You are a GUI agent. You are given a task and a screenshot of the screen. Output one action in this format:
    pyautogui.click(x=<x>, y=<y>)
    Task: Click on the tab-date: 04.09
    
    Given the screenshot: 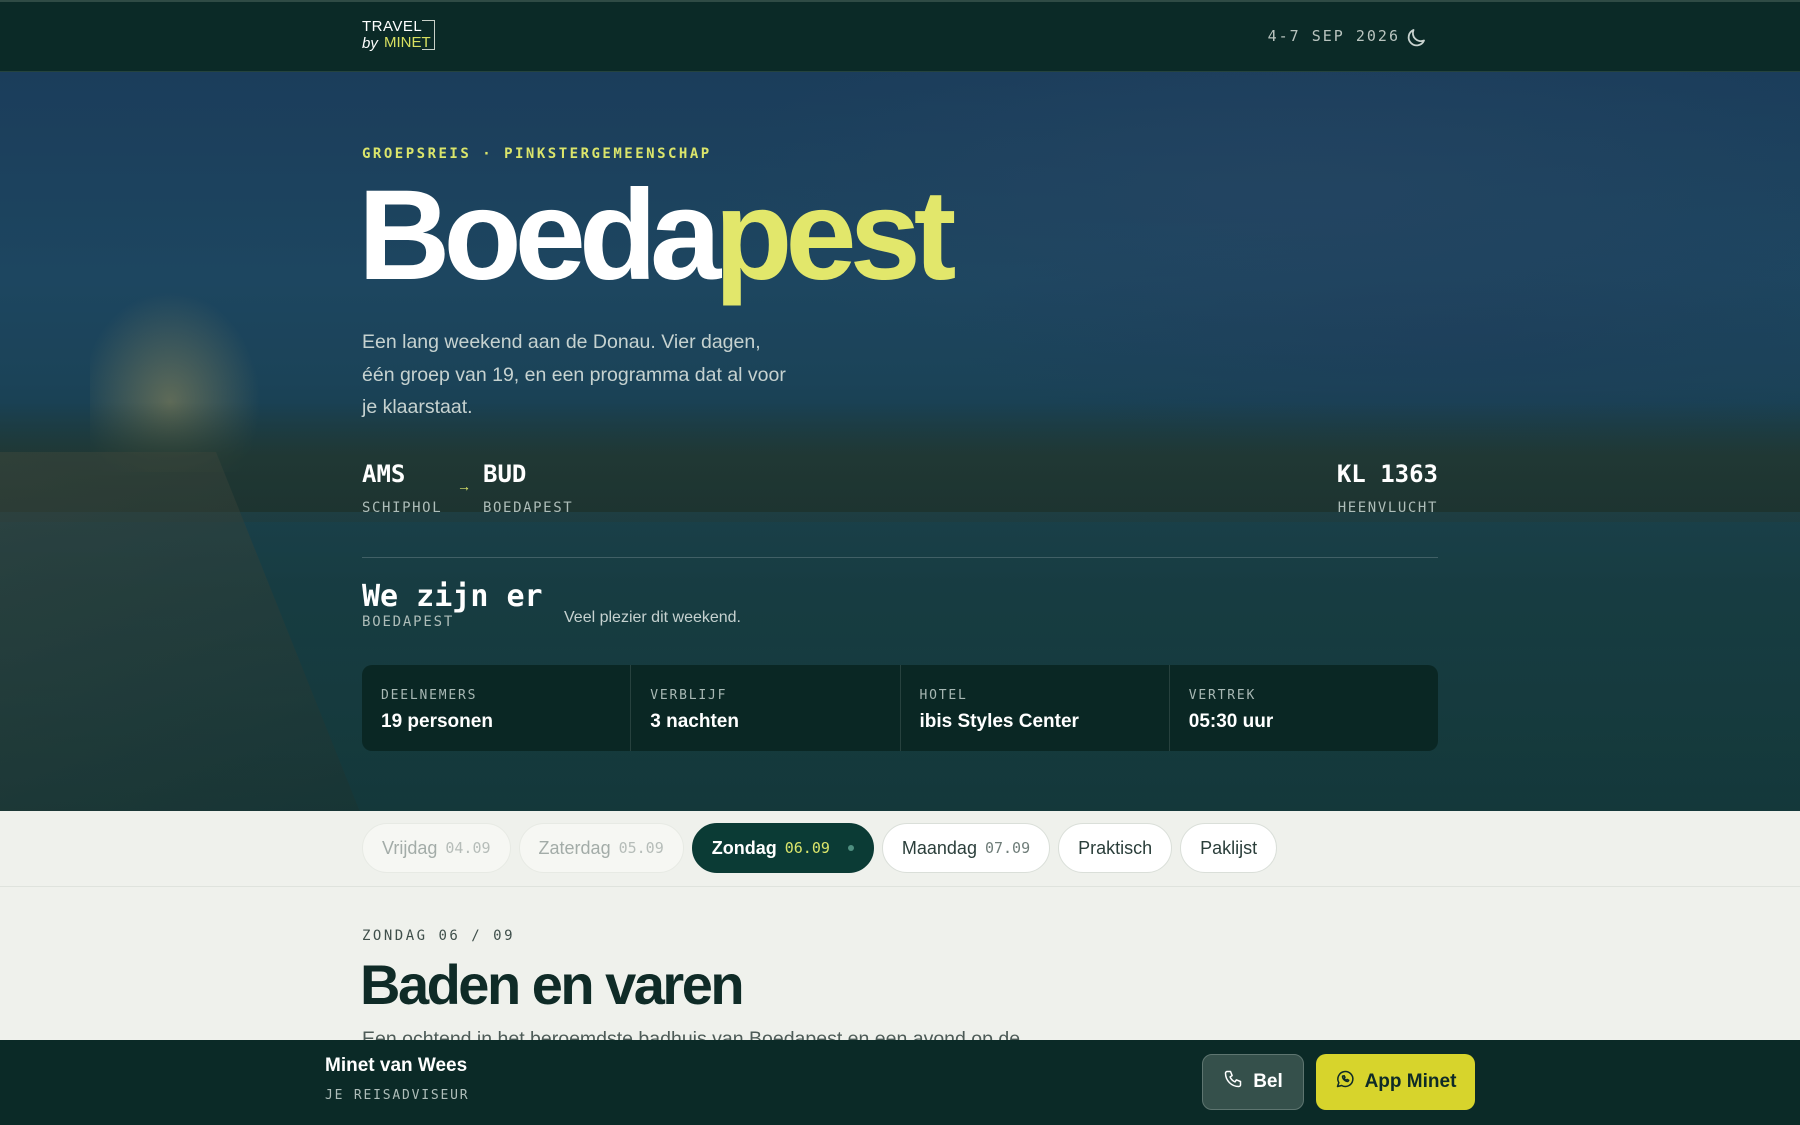 What is the action you would take?
    pyautogui.click(x=468, y=848)
    